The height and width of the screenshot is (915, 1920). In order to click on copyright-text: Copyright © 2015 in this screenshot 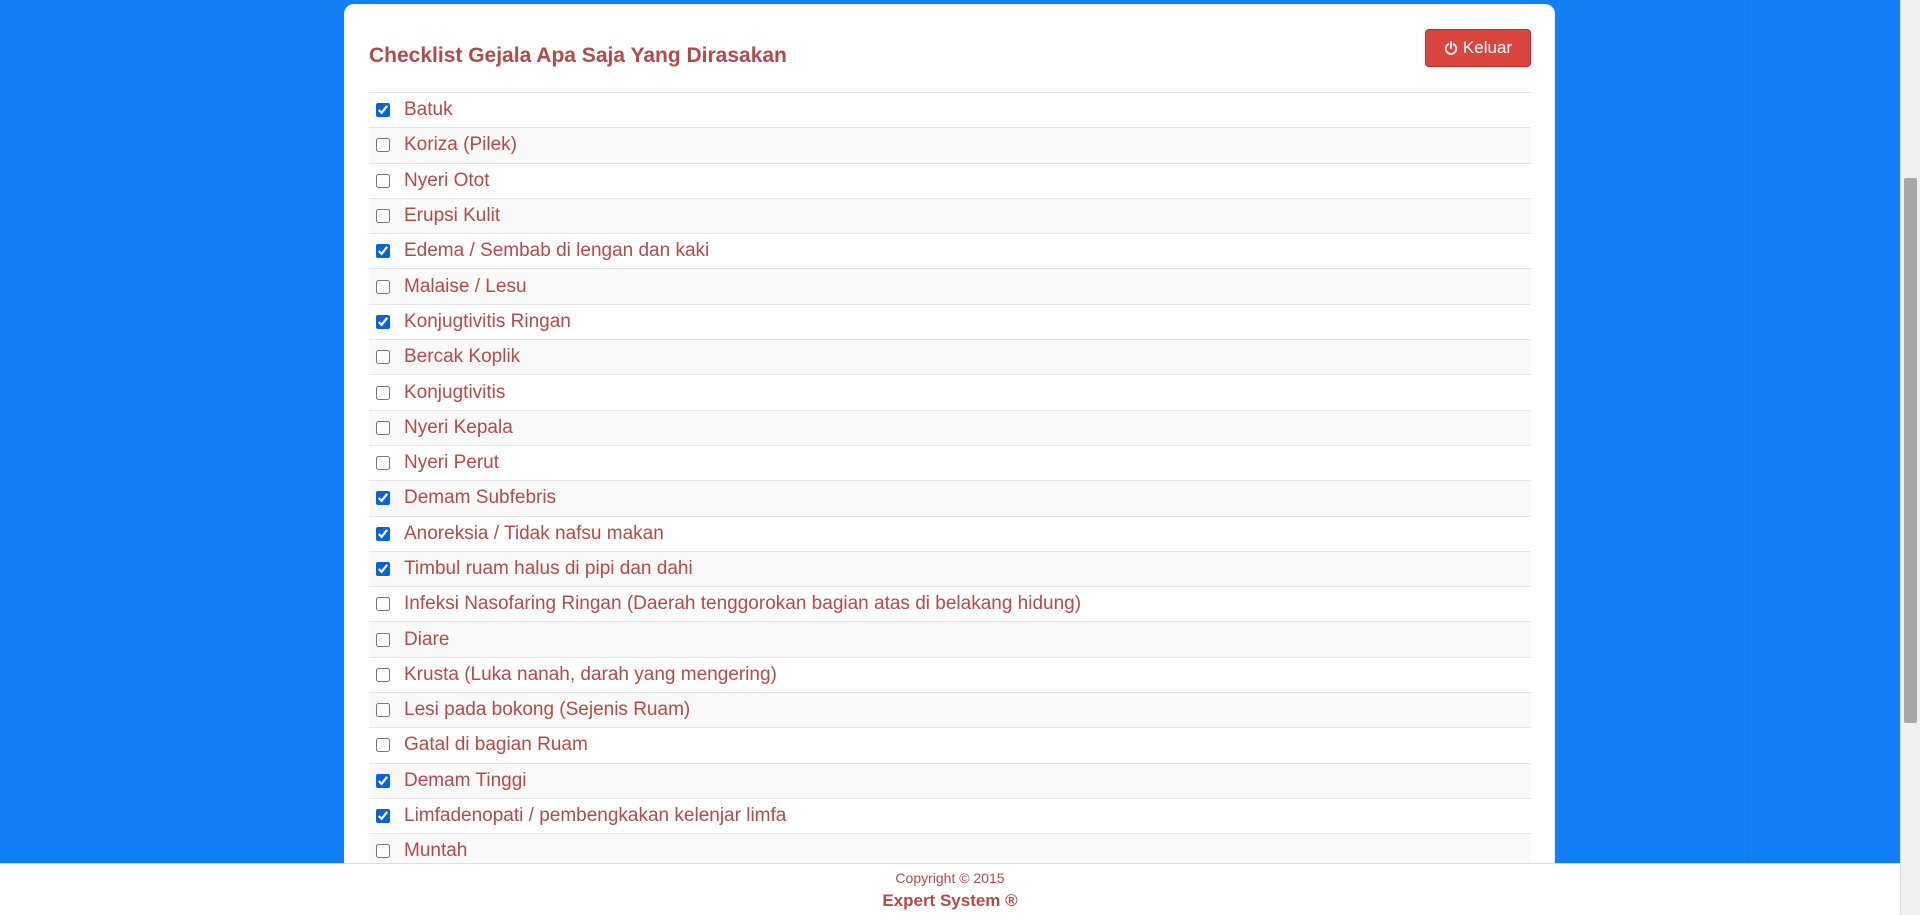, I will do `click(950, 878)`.